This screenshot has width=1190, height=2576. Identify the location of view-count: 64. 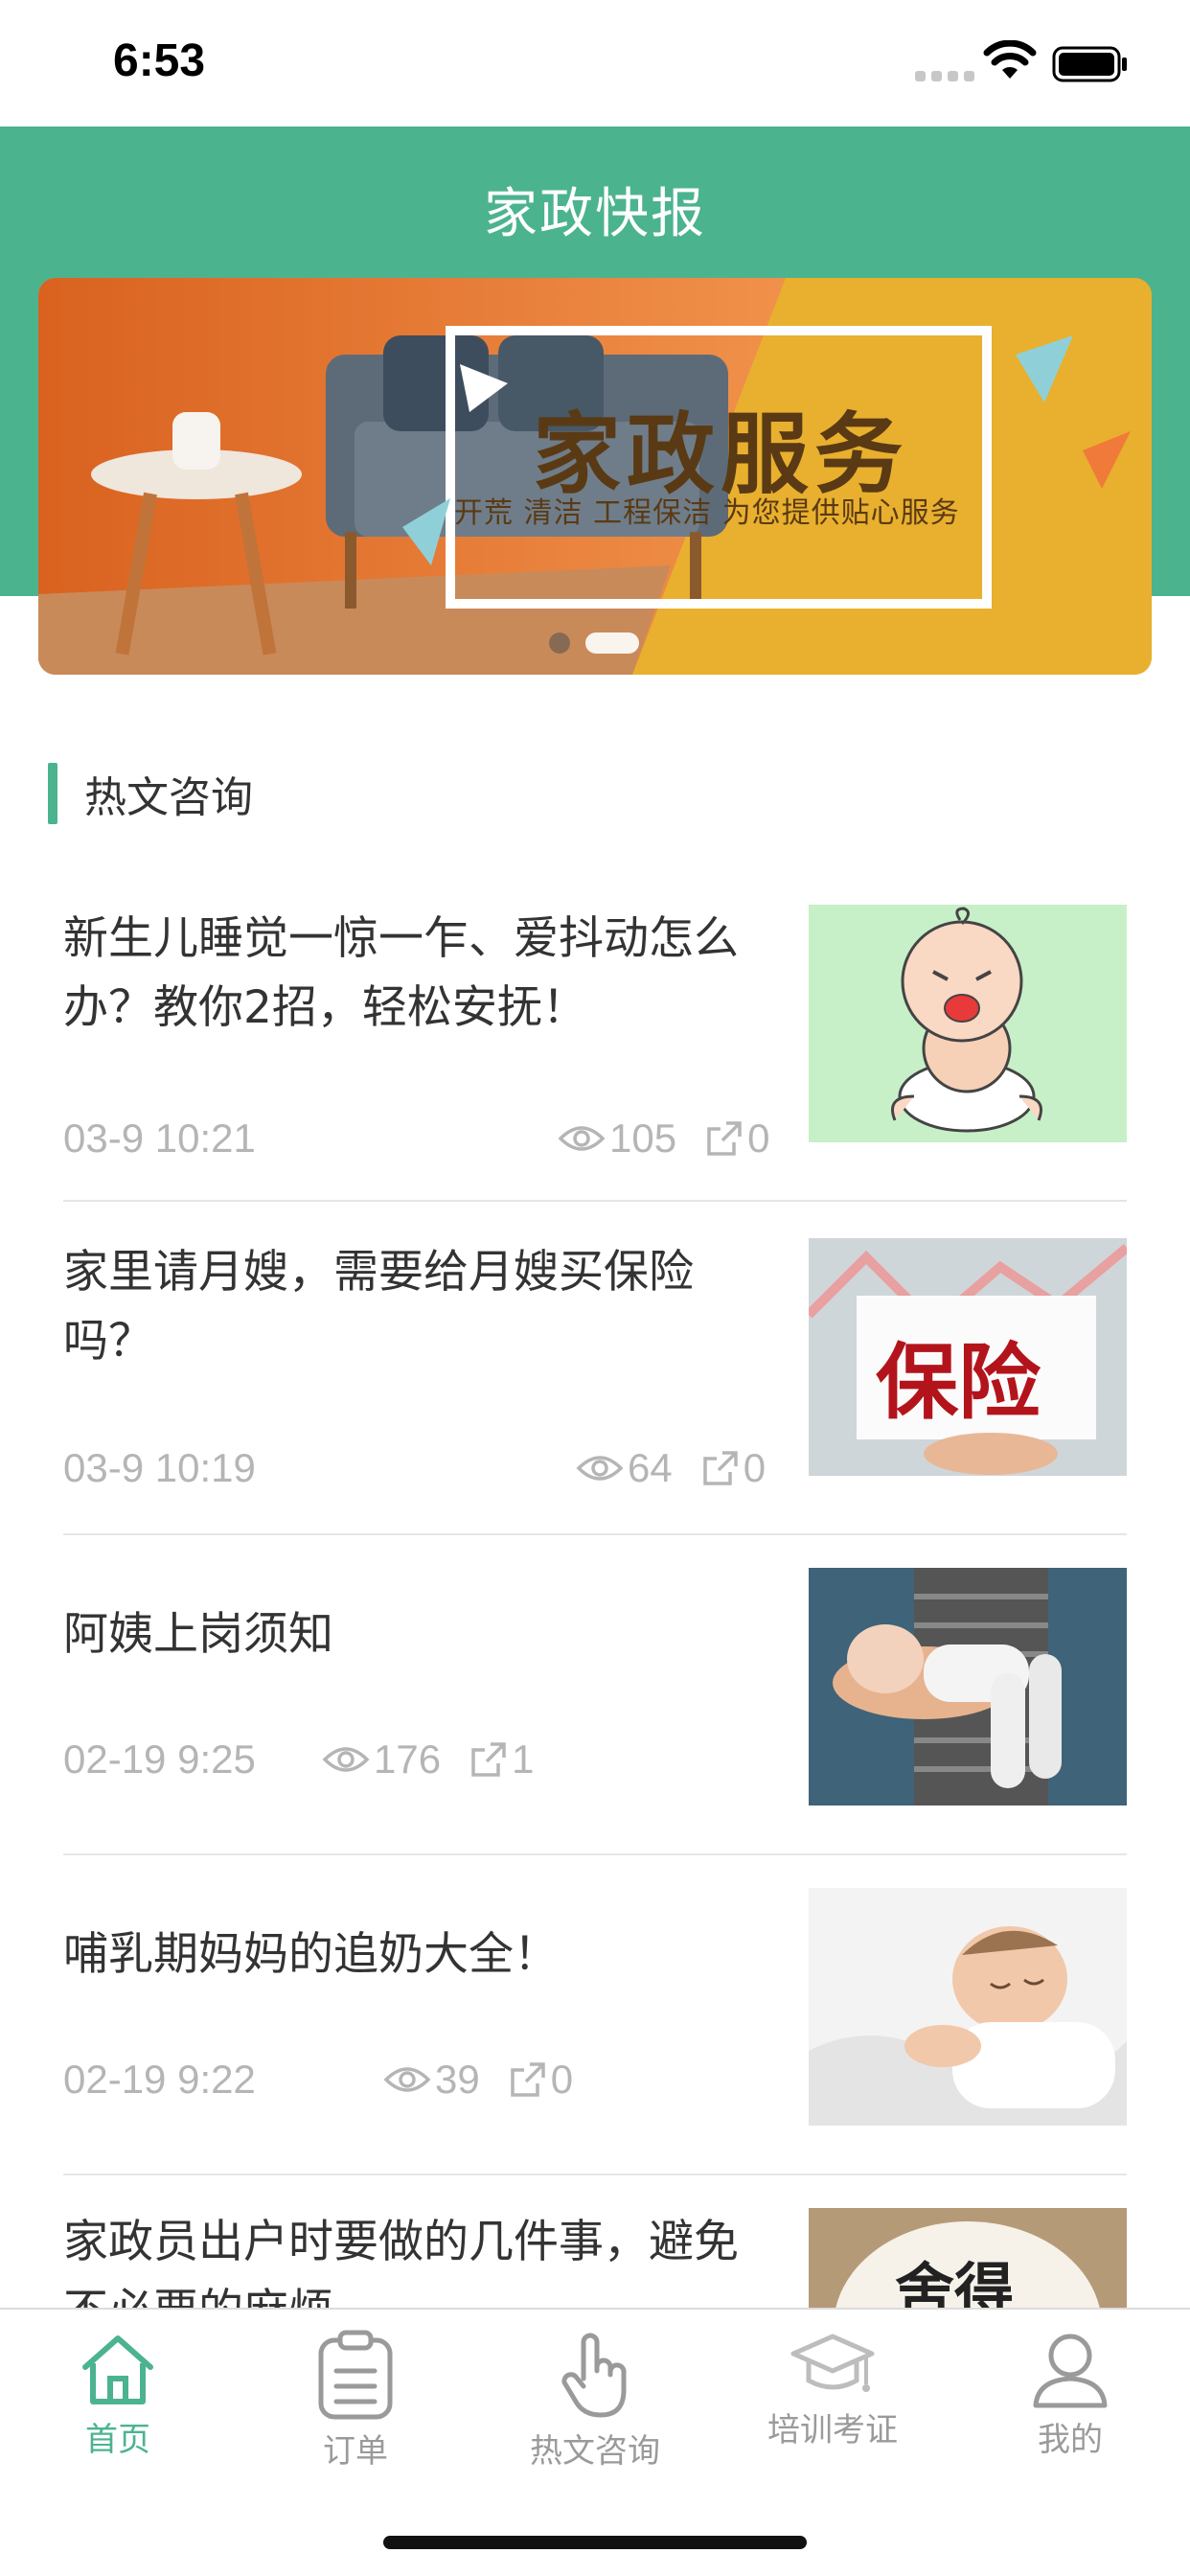
(624, 1468).